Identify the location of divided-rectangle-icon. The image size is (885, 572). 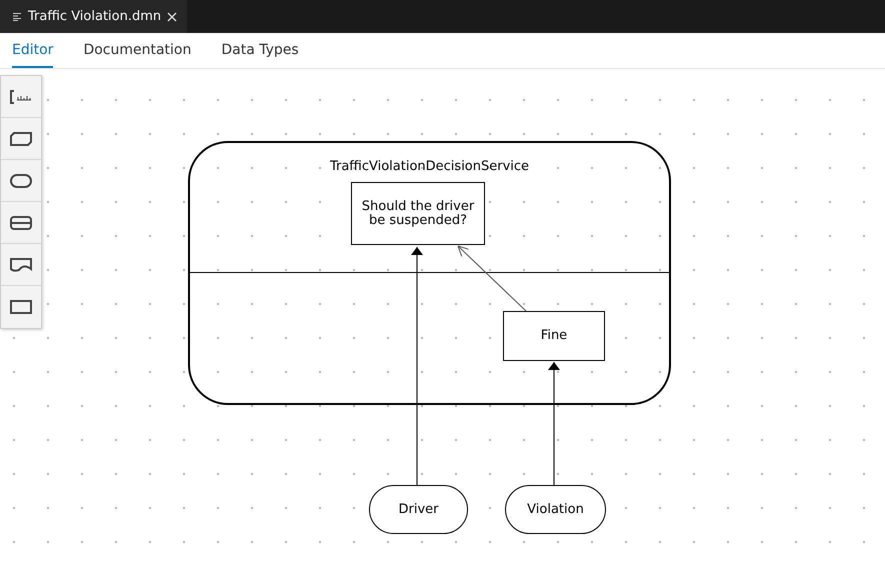
(21, 223).